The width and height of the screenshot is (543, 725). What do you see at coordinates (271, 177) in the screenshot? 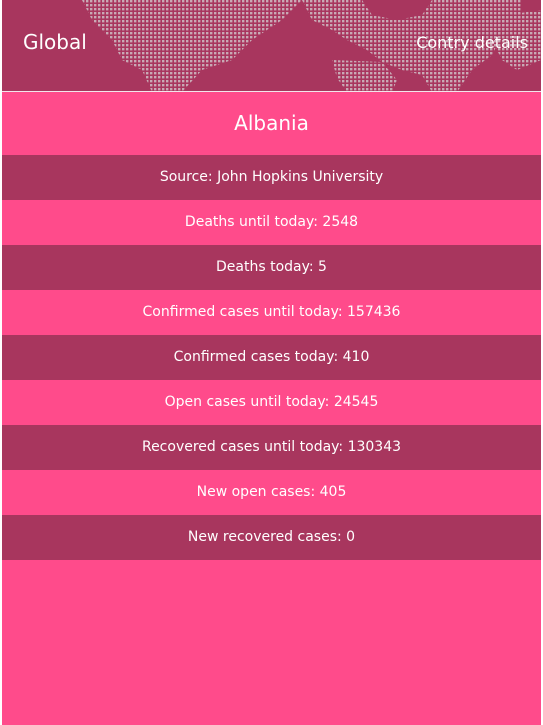
I see `stat-source: Source: John Hopkins University` at bounding box center [271, 177].